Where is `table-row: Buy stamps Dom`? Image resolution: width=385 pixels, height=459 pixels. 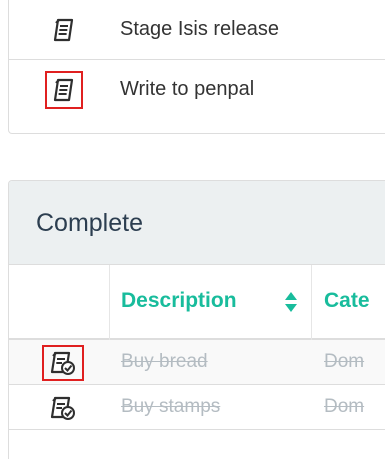 table-row: Buy stamps Dom is located at coordinates (197, 407).